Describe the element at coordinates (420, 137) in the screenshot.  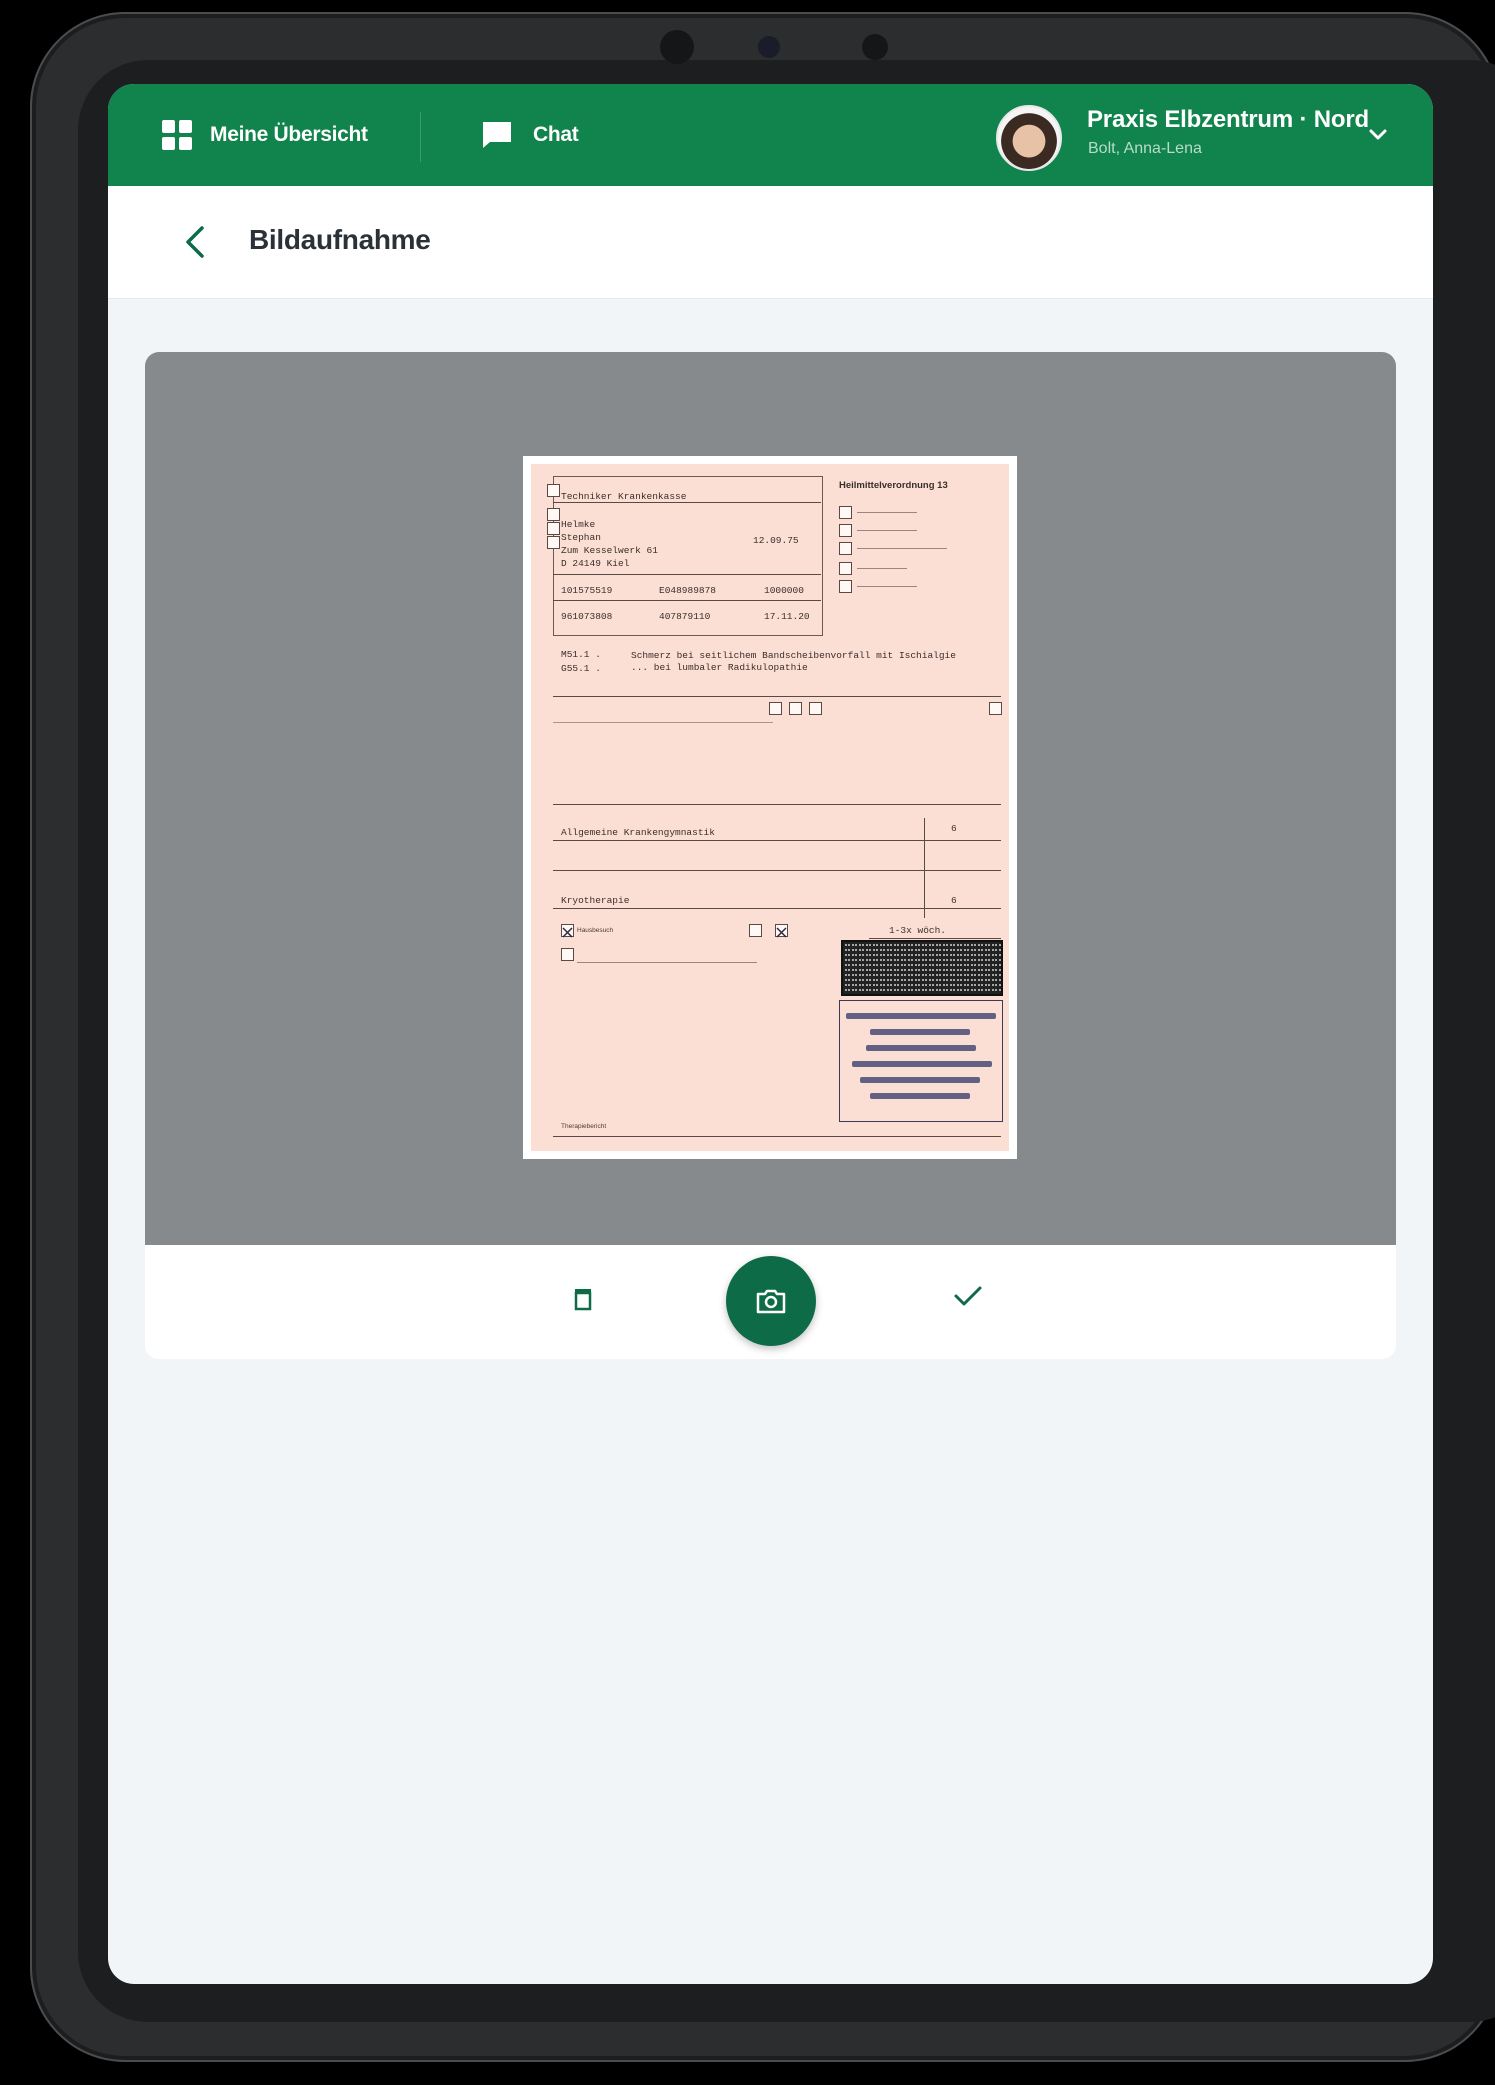
I see `nav-divider` at that location.